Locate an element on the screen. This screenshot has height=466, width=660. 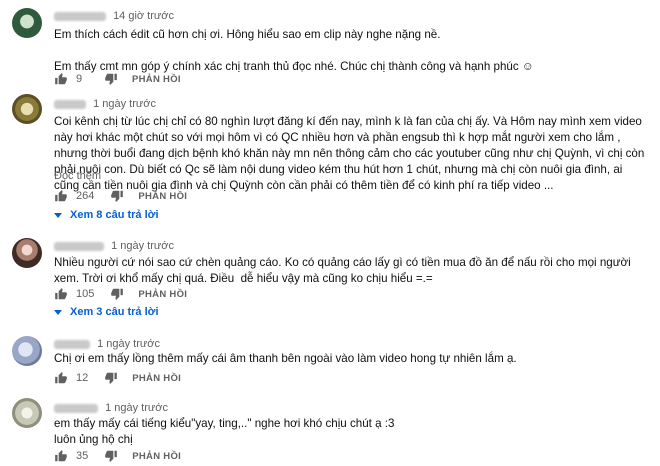
view-replies-button: Xem 3 câu trả lời is located at coordinates (106, 312).